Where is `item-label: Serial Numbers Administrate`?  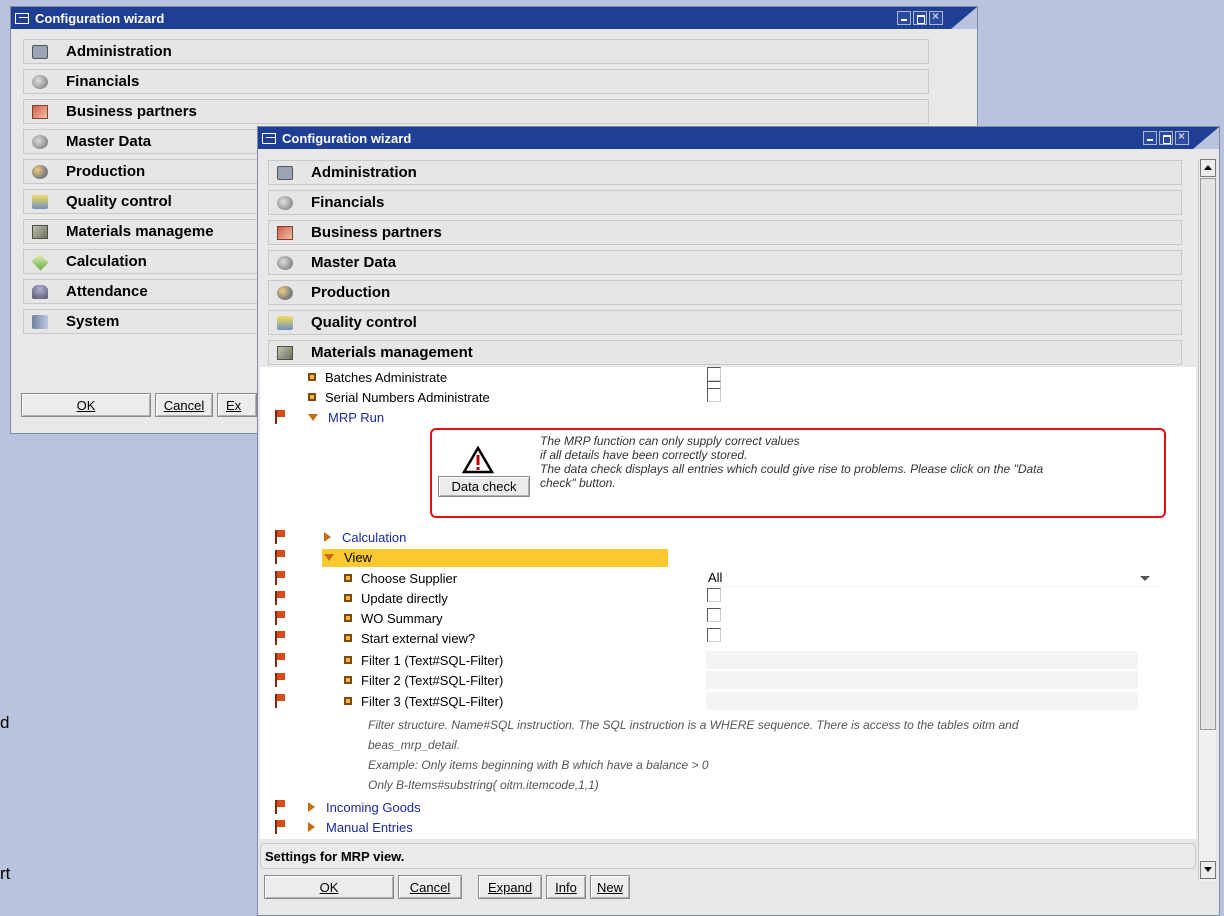
item-label: Serial Numbers Administrate is located at coordinates (407, 397).